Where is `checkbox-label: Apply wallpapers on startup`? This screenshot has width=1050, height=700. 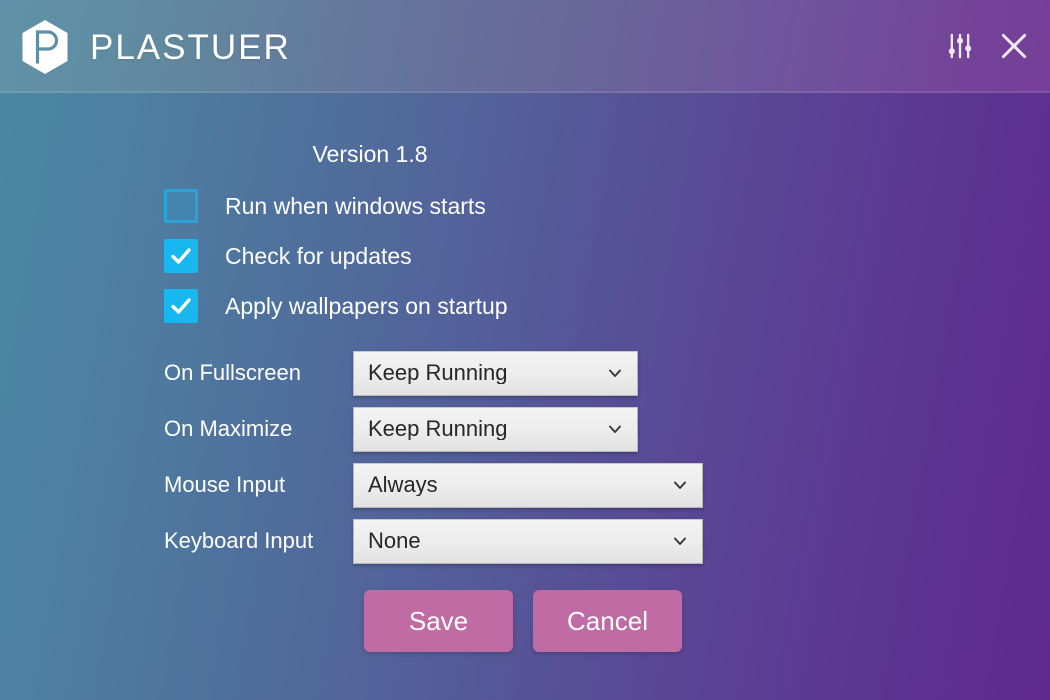
checkbox-label: Apply wallpapers on startup is located at coordinates (366, 305).